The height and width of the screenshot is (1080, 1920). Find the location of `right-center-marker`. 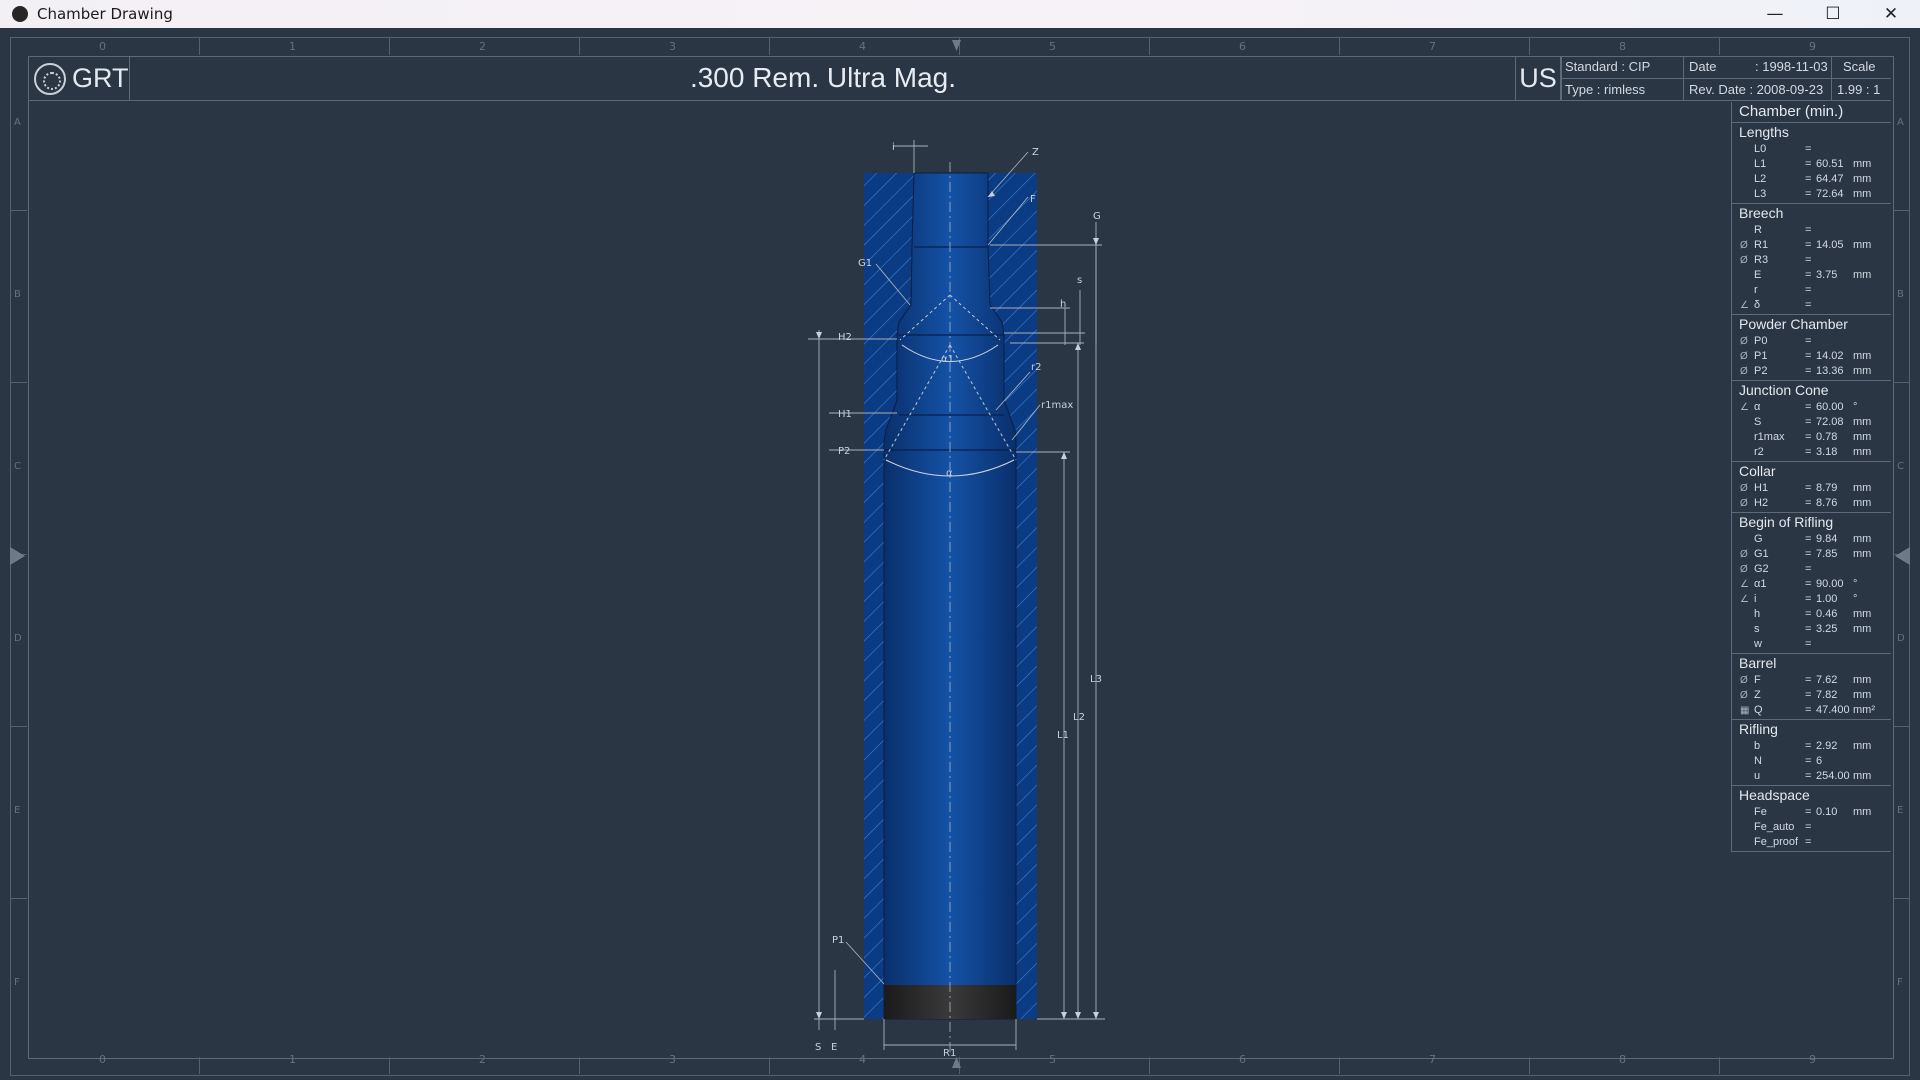

right-center-marker is located at coordinates (1902, 556).